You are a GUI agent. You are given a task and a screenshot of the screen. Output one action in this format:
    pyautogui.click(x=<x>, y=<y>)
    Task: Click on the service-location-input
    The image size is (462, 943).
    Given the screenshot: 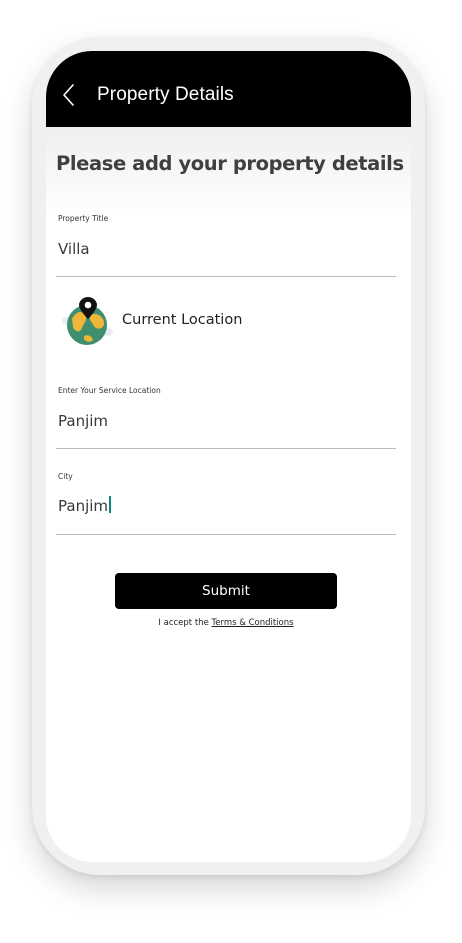 What is the action you would take?
    pyautogui.click(x=223, y=421)
    